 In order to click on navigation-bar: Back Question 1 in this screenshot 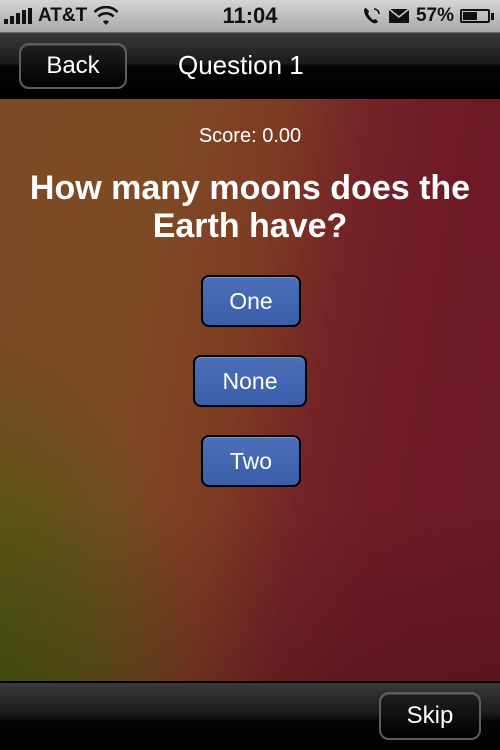, I will do `click(250, 66)`.